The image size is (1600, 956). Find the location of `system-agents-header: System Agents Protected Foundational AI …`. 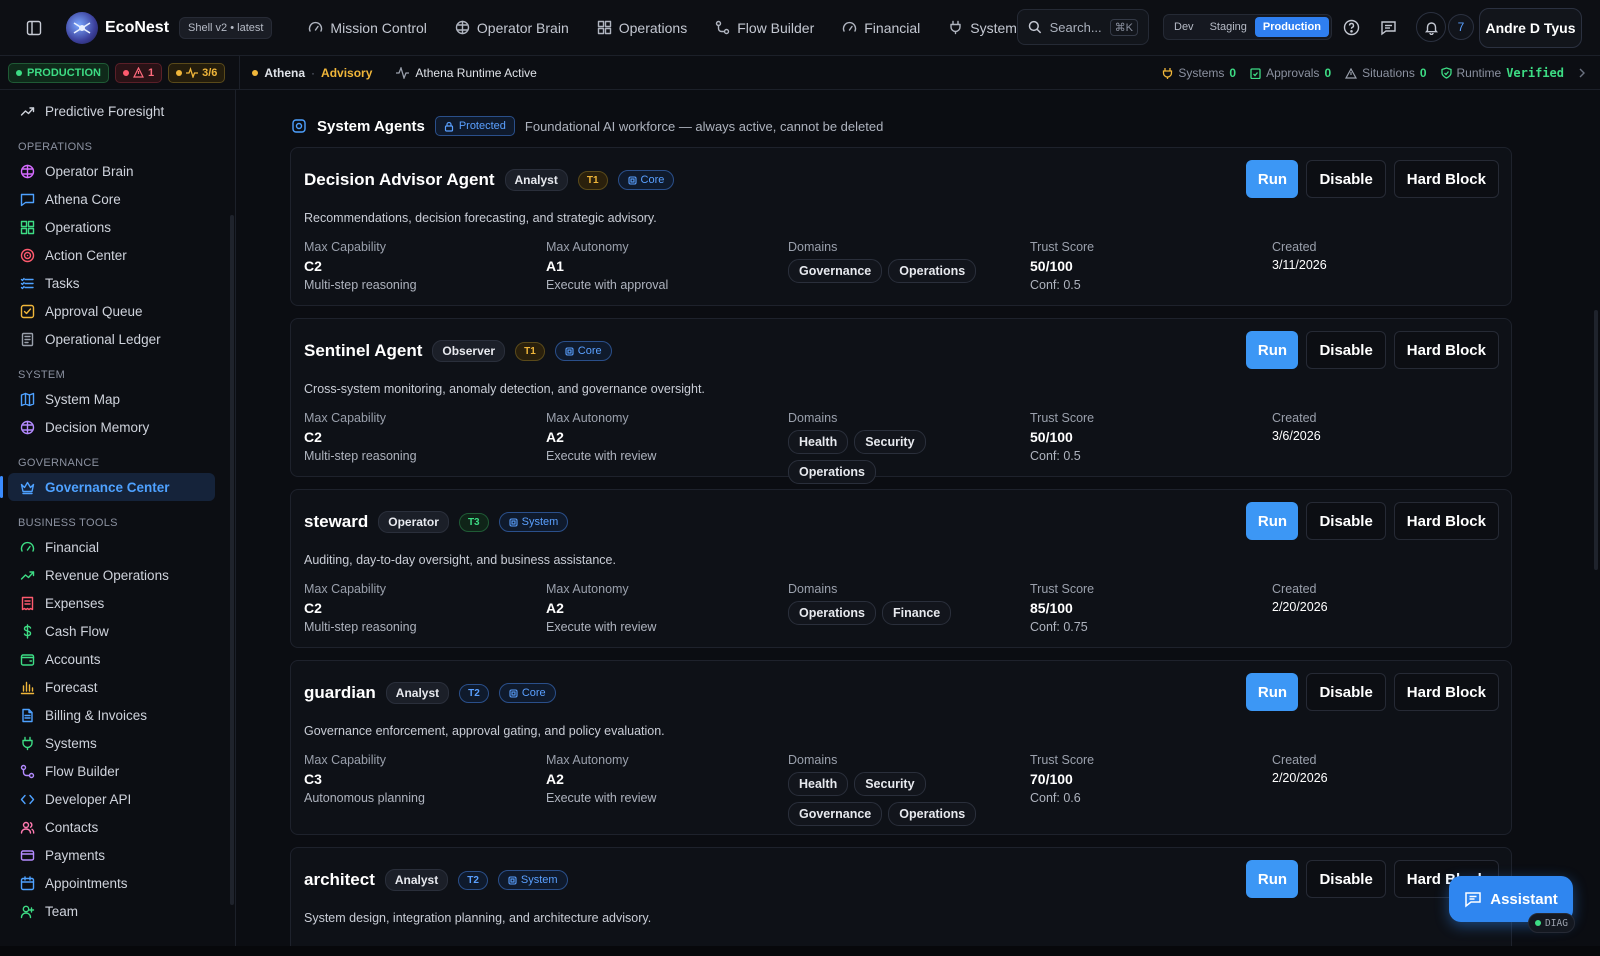

system-agents-header: System Agents Protected Foundational AI … is located at coordinates (587, 126).